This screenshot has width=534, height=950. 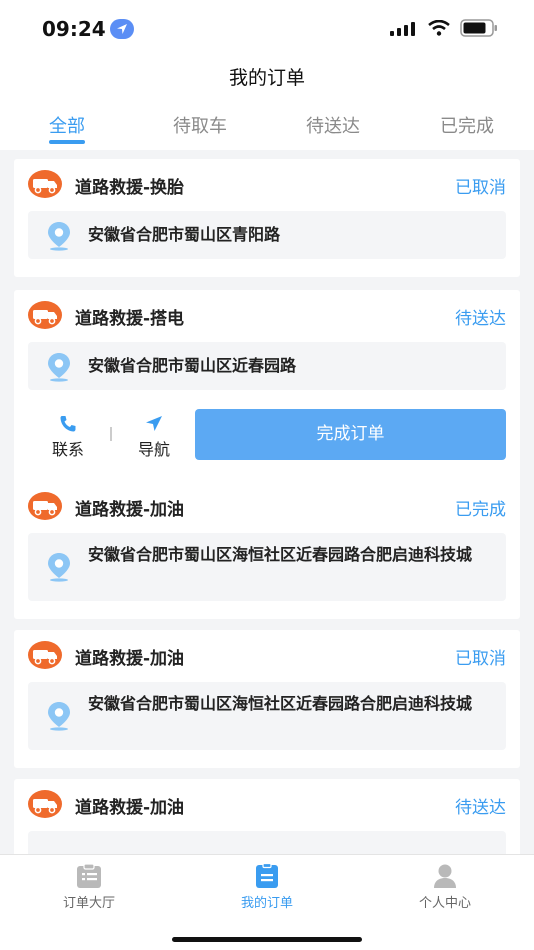 I want to click on nav-bar: 我的订单, so click(x=267, y=78).